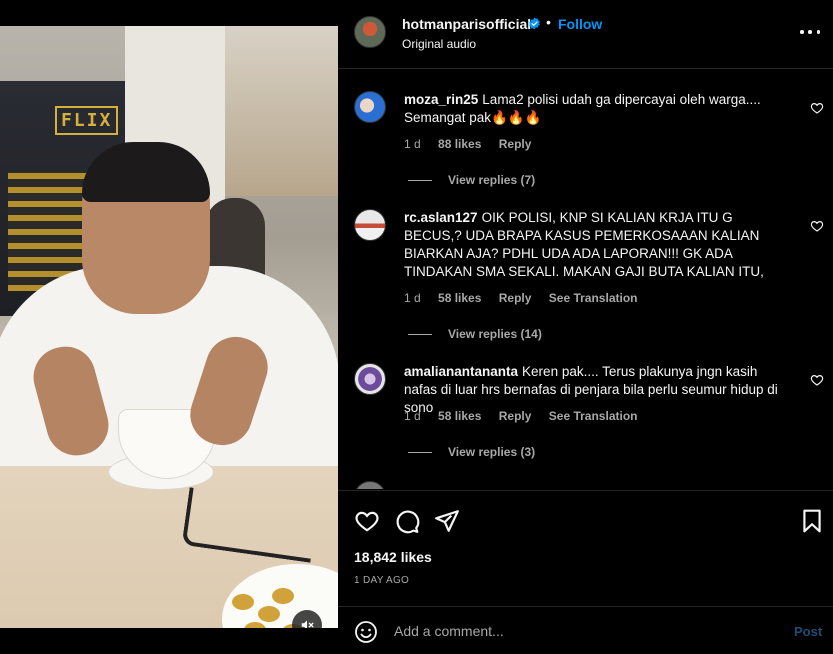 The height and width of the screenshot is (654, 833). I want to click on author-username: hotmanparisofficial, so click(466, 24).